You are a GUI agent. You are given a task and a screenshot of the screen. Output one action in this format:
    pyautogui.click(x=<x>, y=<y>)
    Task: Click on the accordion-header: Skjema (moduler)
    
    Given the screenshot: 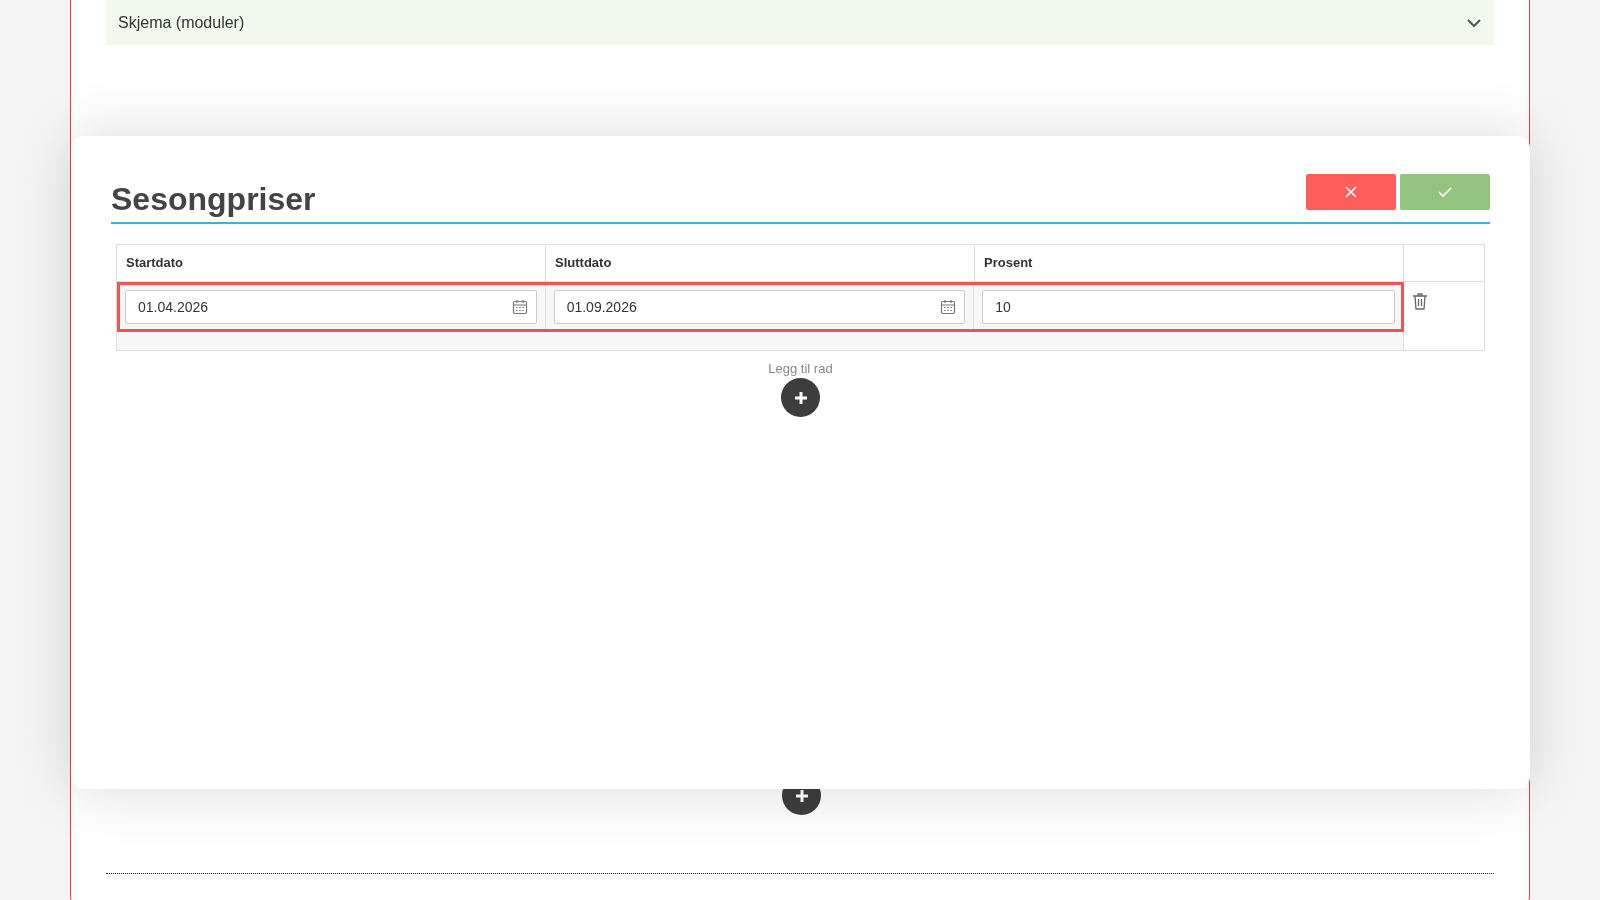 What is the action you would take?
    pyautogui.click(x=800, y=22)
    